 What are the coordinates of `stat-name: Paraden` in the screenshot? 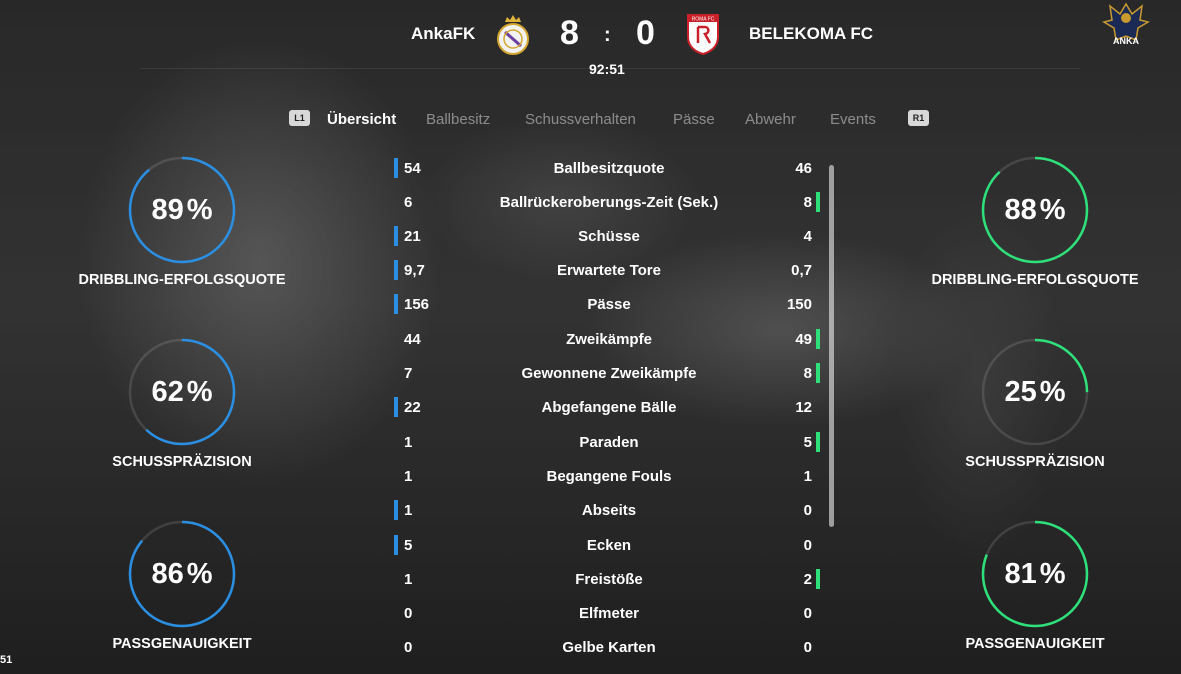 It's located at (609, 442).